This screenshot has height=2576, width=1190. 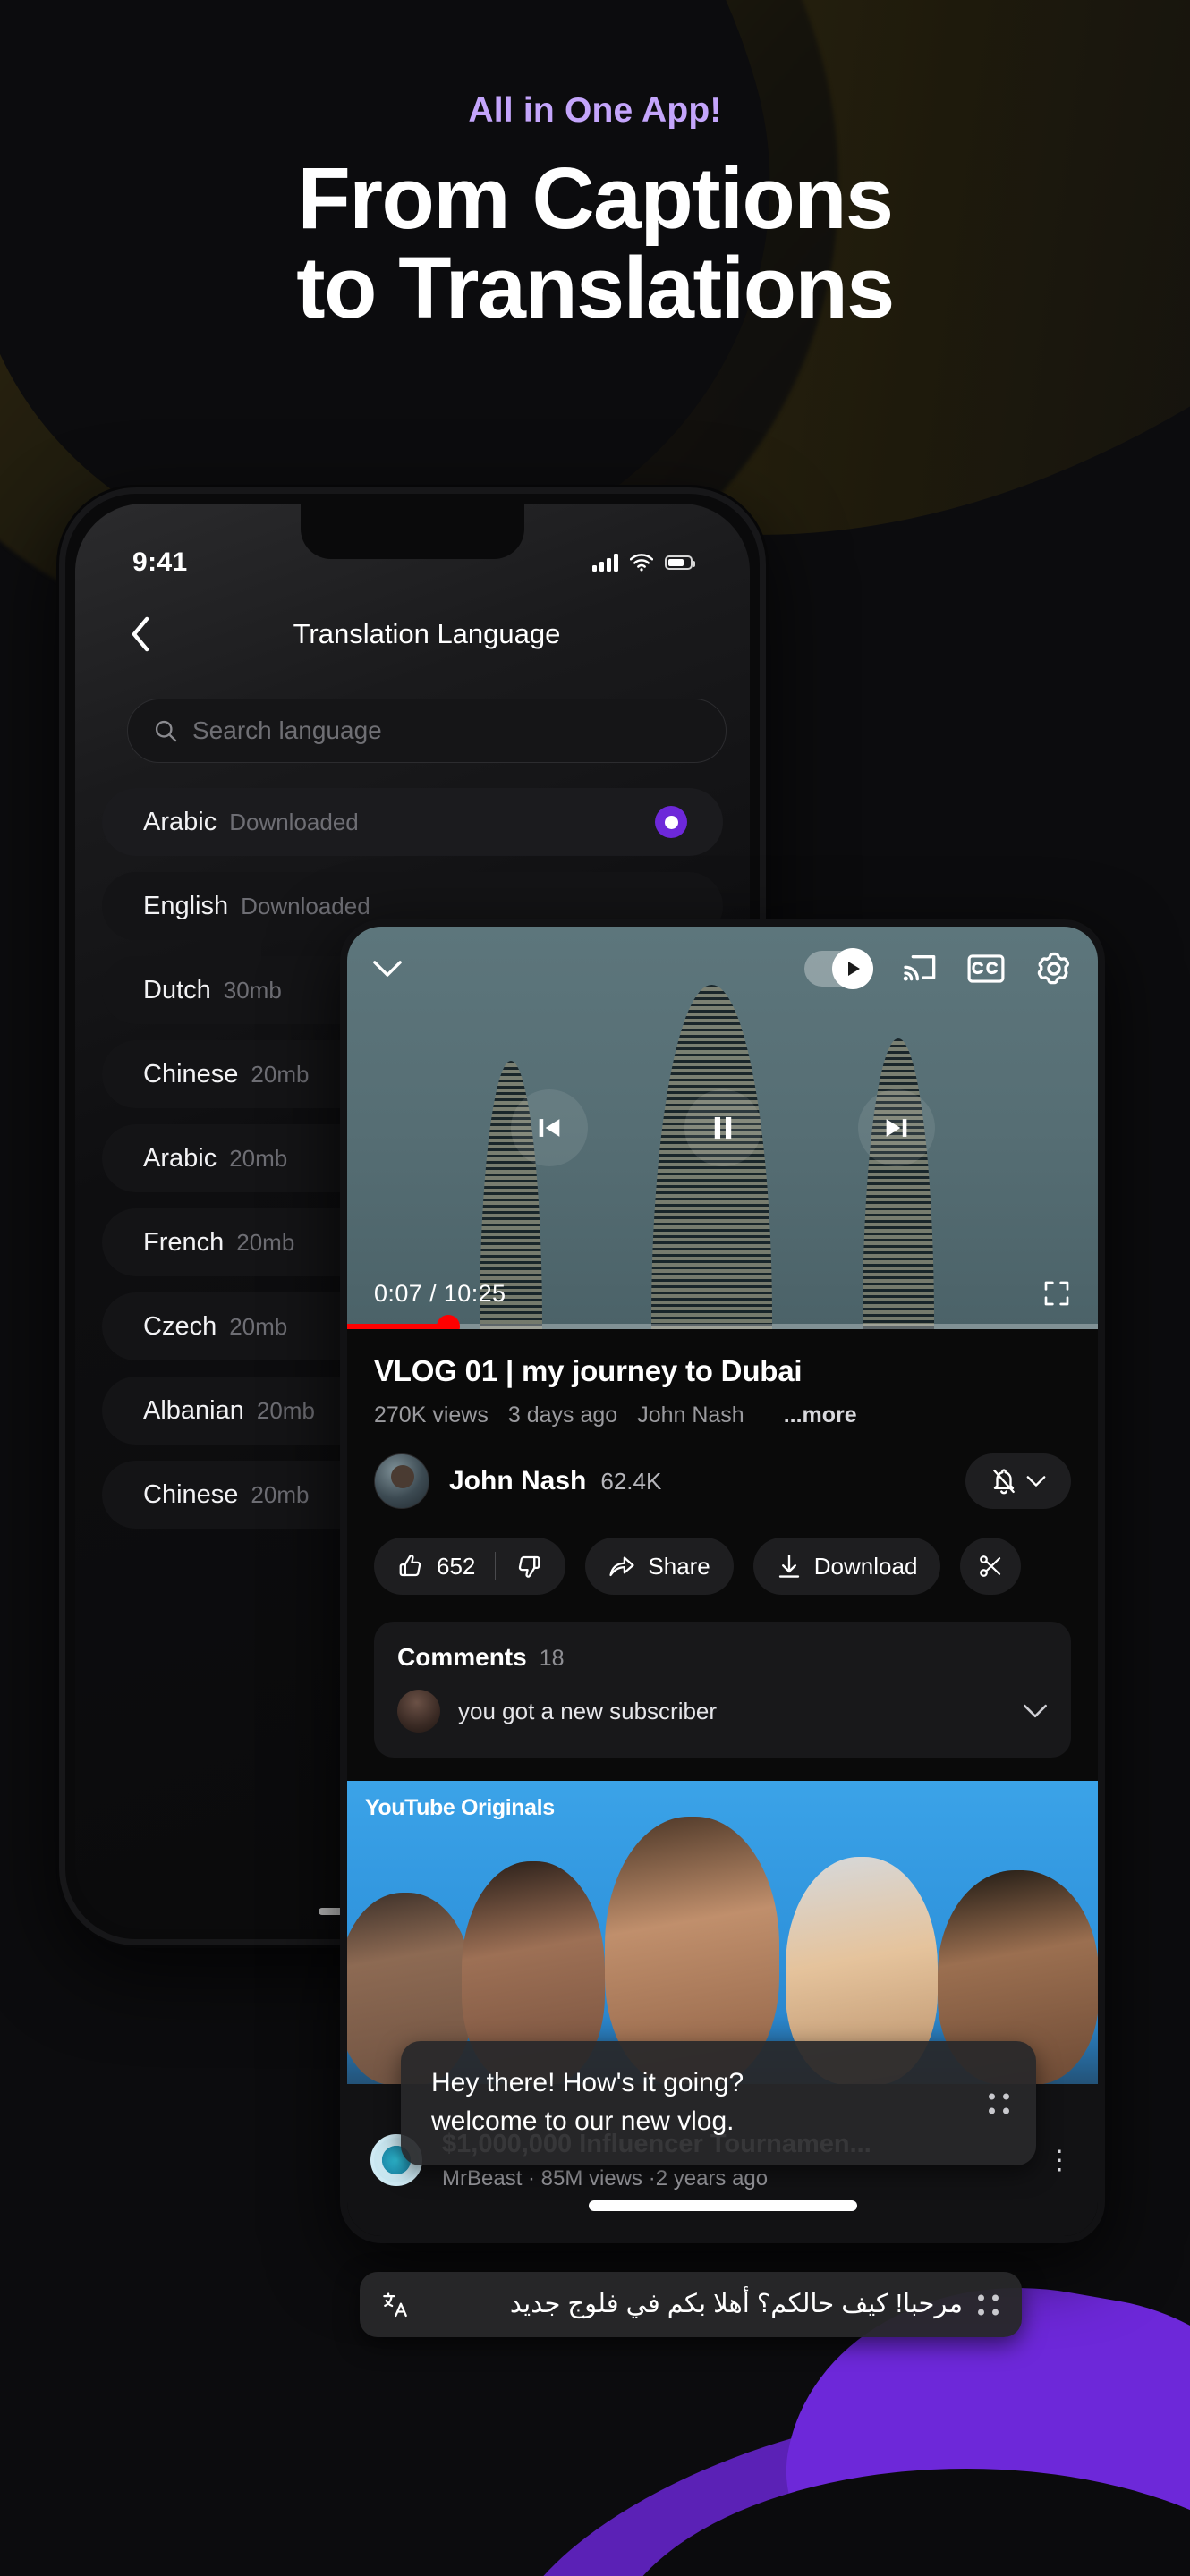 What do you see at coordinates (413, 822) in the screenshot?
I see `list-item: Arabic Downloaded` at bounding box center [413, 822].